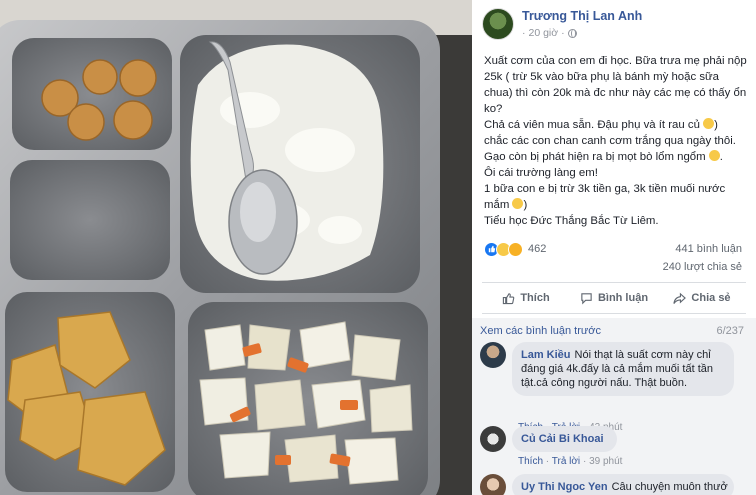 The height and width of the screenshot is (495, 756). I want to click on like-button: Thích, so click(526, 298).